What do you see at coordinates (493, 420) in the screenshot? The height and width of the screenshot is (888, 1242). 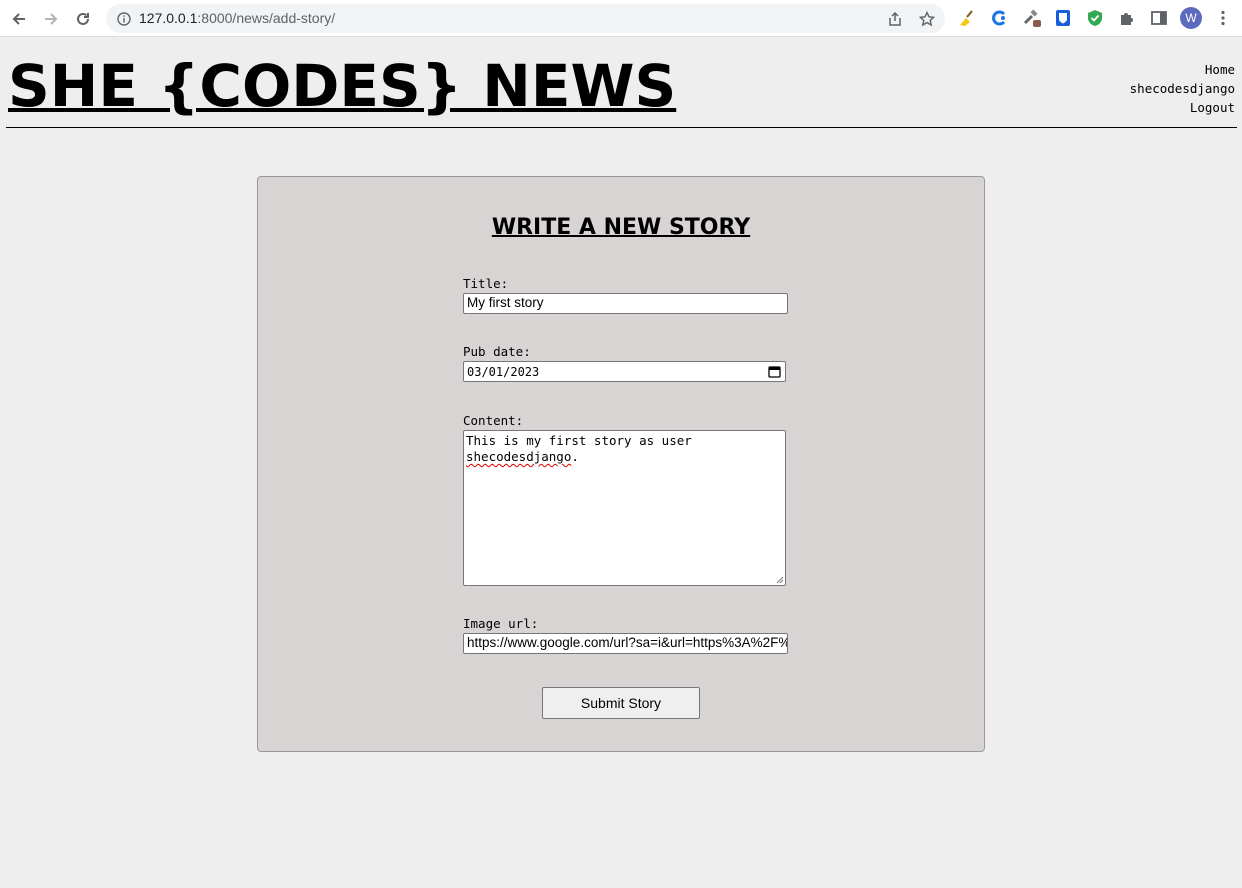 I see `content-label: Content:` at bounding box center [493, 420].